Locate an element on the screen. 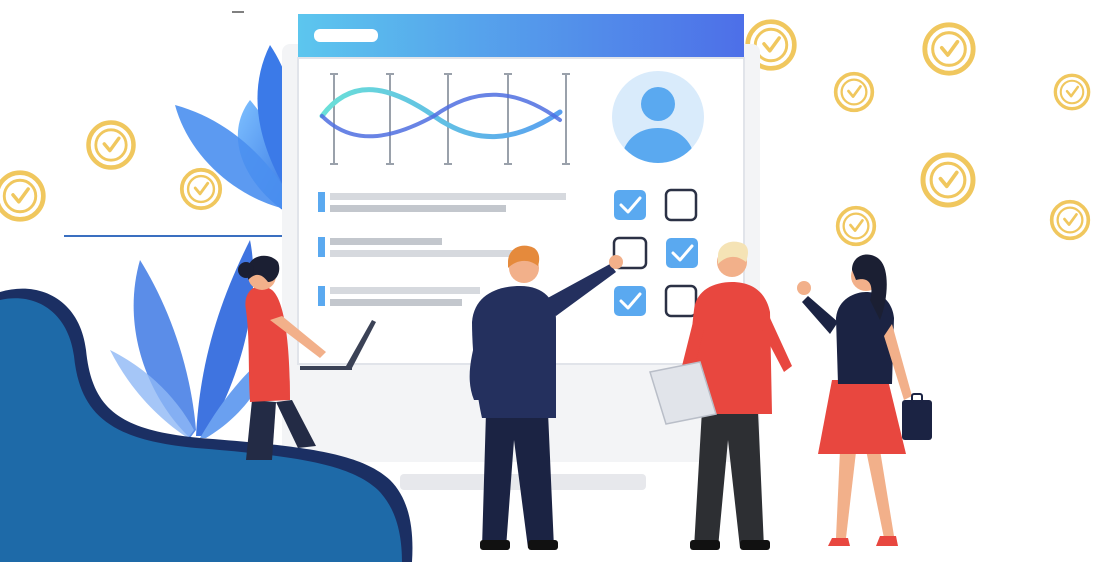 This screenshot has width=1096, height=562. screen-title-pill is located at coordinates (346, 35).